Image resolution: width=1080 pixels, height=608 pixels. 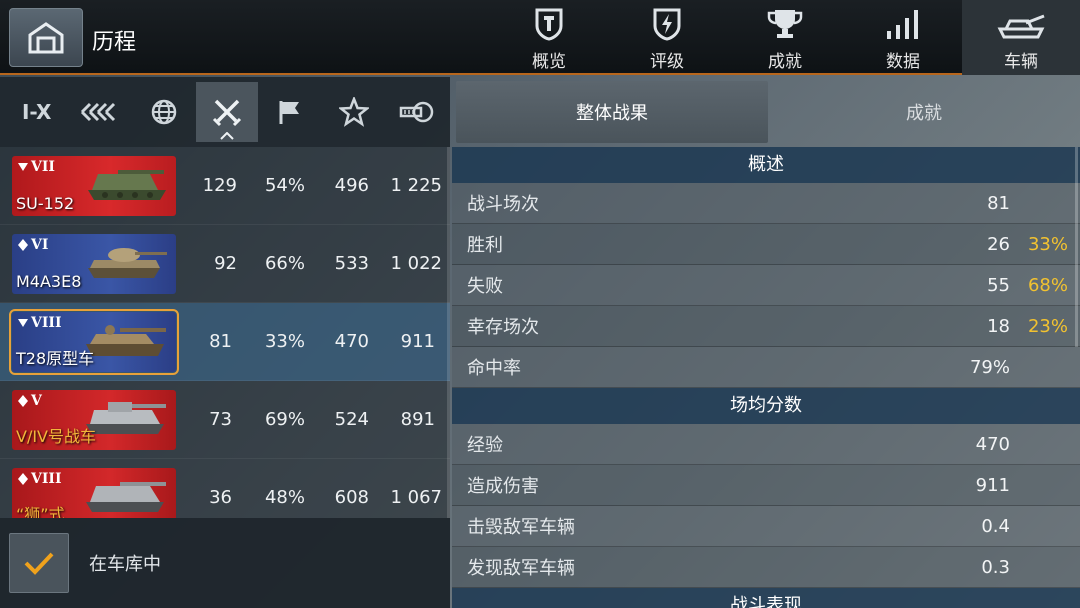 I want to click on stat-value: 911, so click(x=992, y=485).